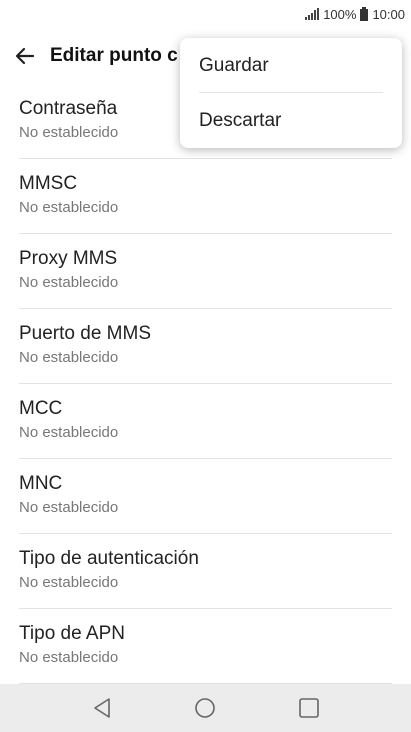 The width and height of the screenshot is (411, 732). Describe the element at coordinates (72, 633) in the screenshot. I see `setting-title: Tipo de APN` at that location.